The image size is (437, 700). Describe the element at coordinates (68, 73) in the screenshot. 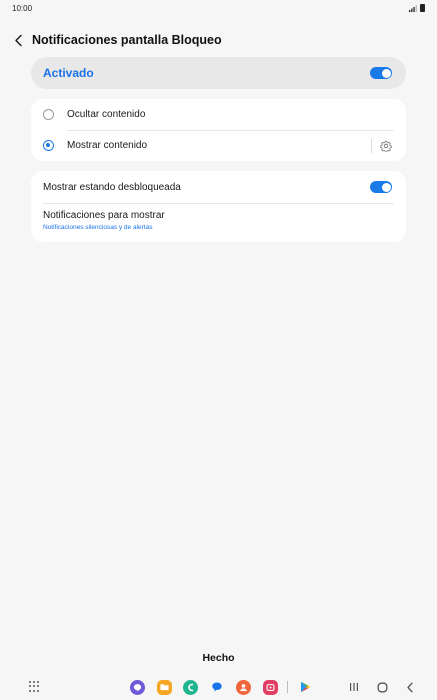

I see `master-switch-label: Activado` at that location.